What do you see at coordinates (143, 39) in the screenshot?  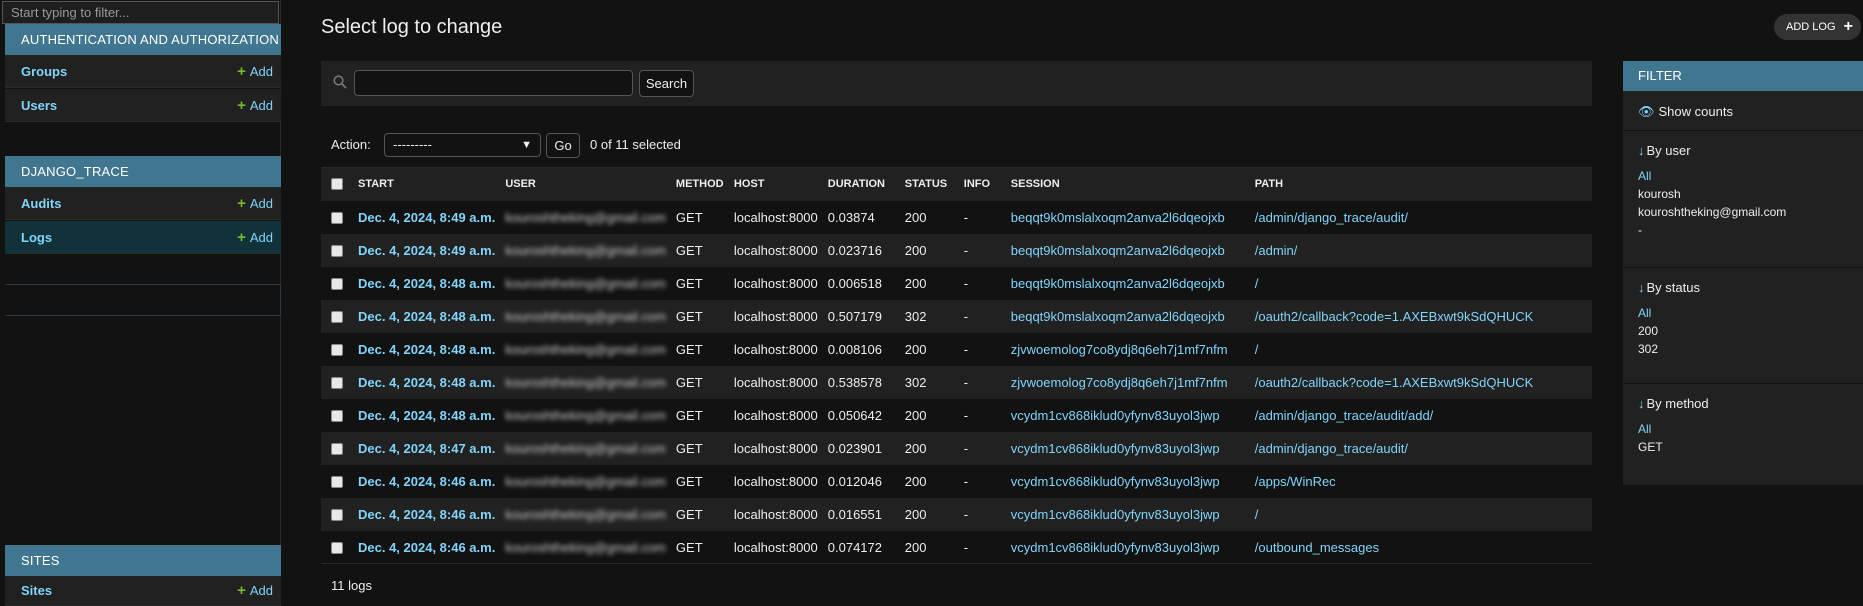 I see `app-caption-auth: AUTHENTICATION AND AUTHORIZATION` at bounding box center [143, 39].